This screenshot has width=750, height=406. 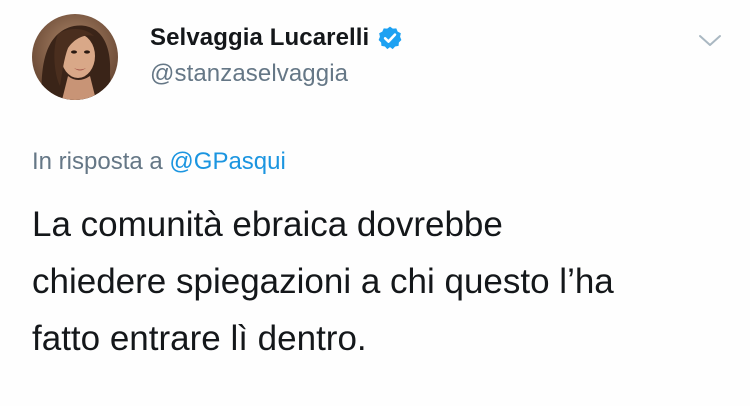 What do you see at coordinates (97, 161) in the screenshot?
I see `reply-prefix: In risposta a` at bounding box center [97, 161].